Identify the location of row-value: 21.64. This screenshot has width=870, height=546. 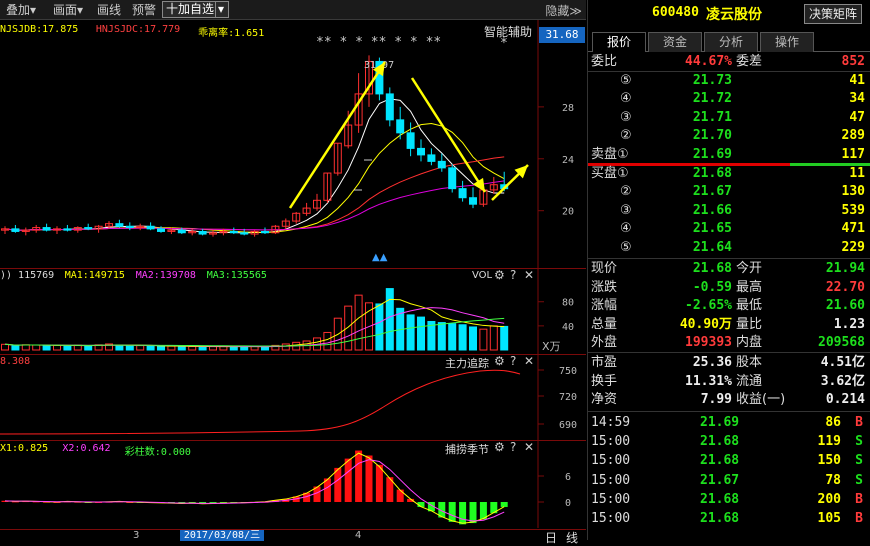
(712, 247).